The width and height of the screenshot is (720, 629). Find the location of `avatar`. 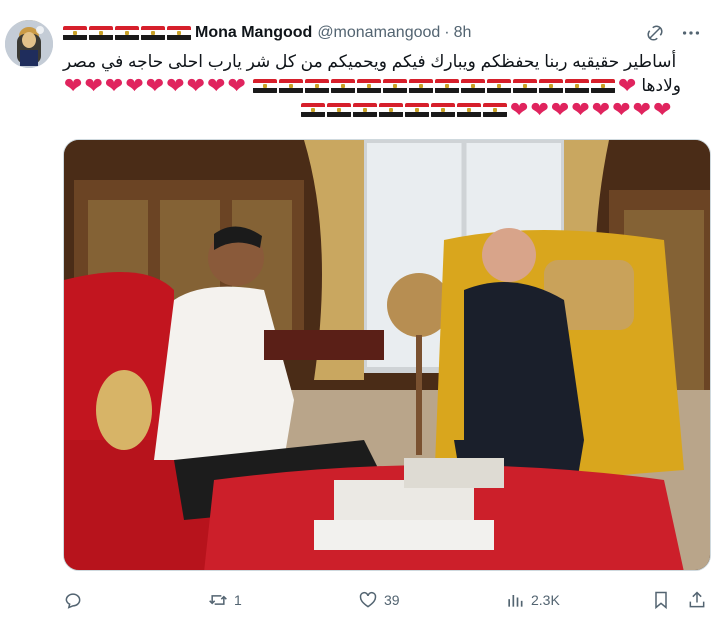

avatar is located at coordinates (29, 44).